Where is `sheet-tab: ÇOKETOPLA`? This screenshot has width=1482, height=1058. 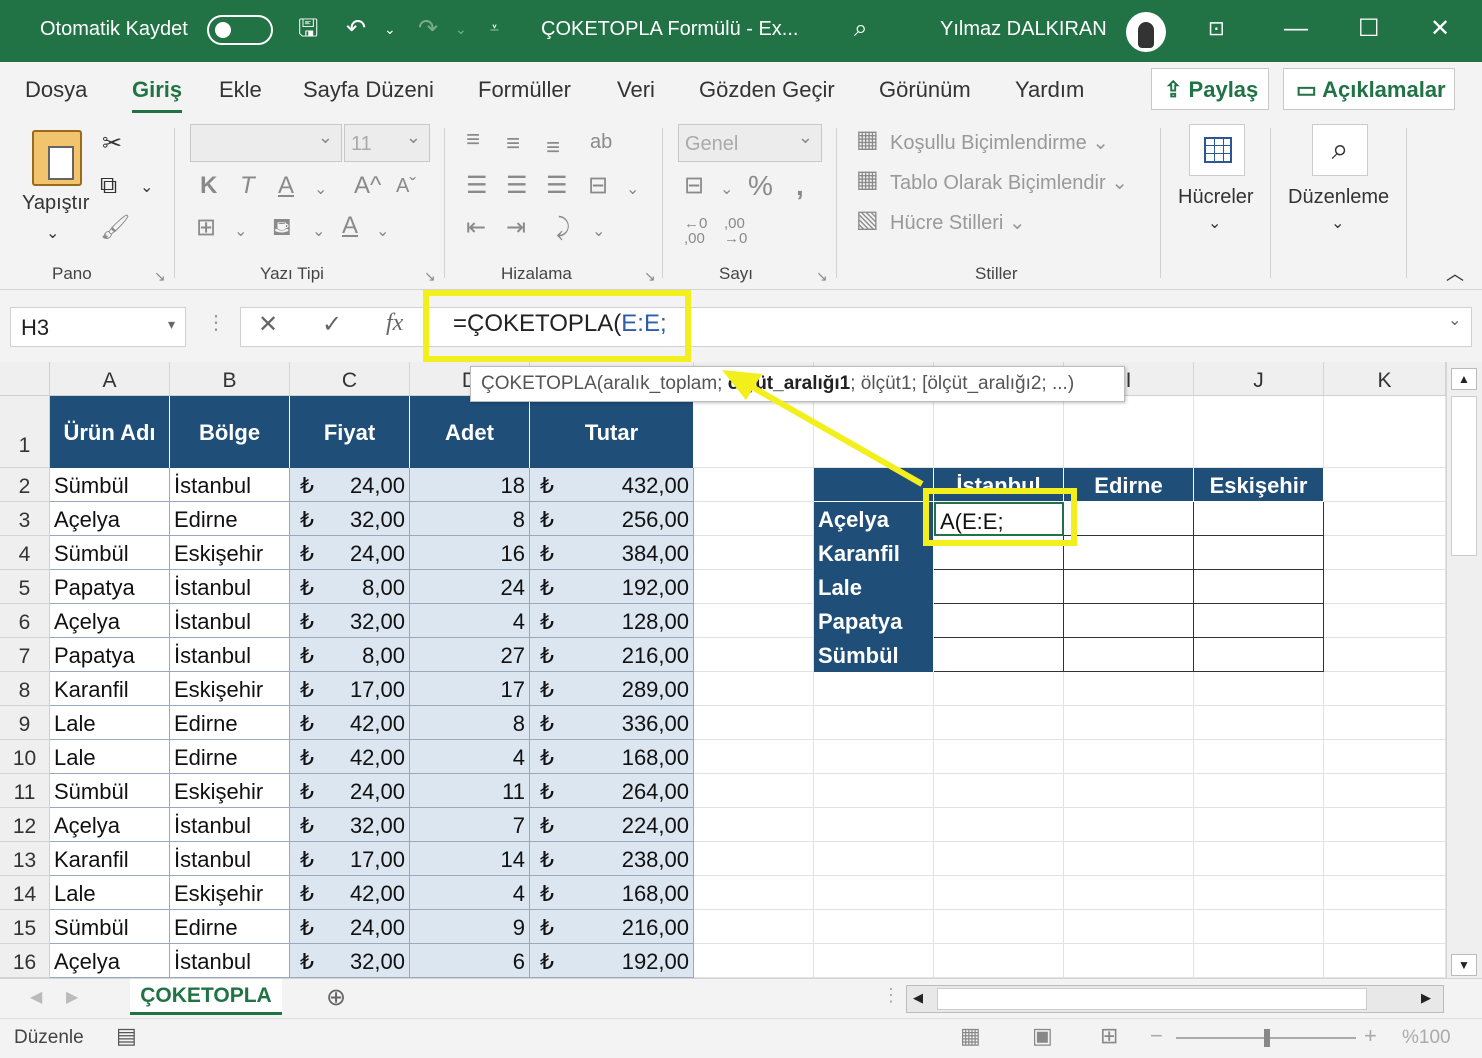
sheet-tab: ÇOKETOPLA is located at coordinates (206, 997).